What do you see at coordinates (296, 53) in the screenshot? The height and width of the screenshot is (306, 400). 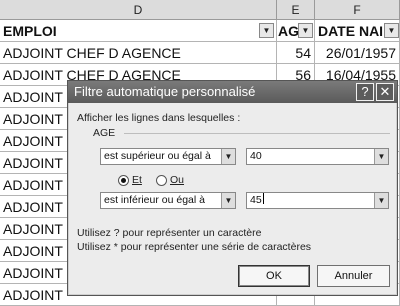 I see `cell-age: 54` at bounding box center [296, 53].